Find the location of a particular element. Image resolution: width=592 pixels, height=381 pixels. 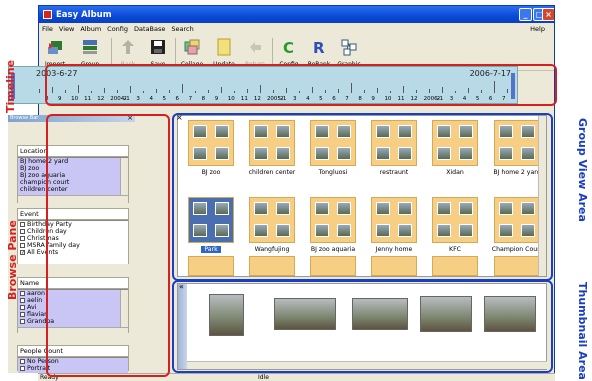

window-title: Easy Album is located at coordinates (84, 14).